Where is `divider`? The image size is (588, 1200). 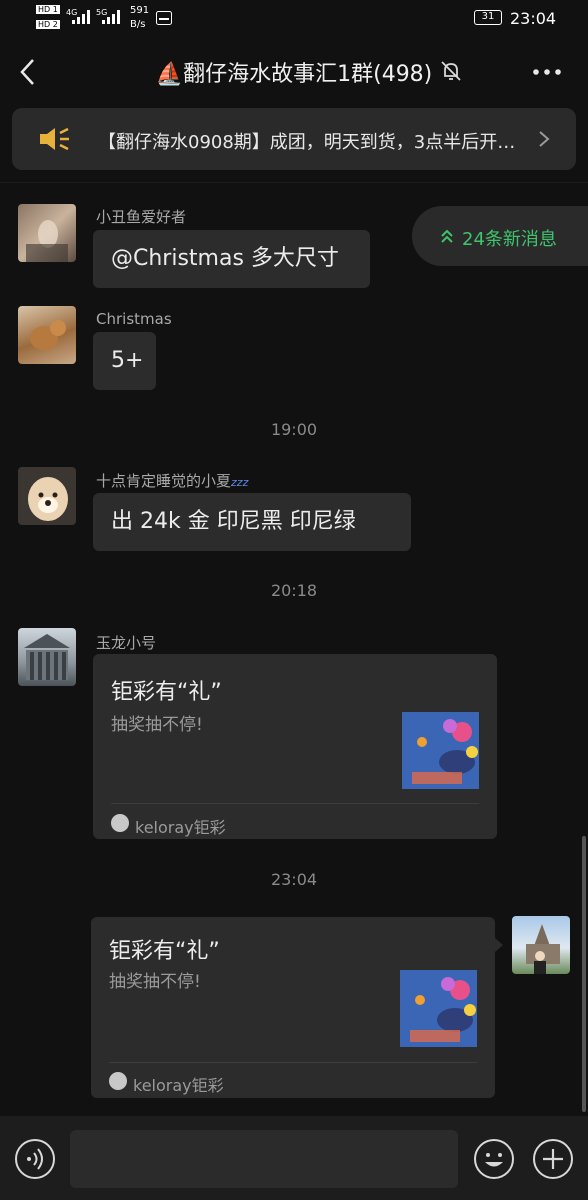
divider is located at coordinates (294, 182).